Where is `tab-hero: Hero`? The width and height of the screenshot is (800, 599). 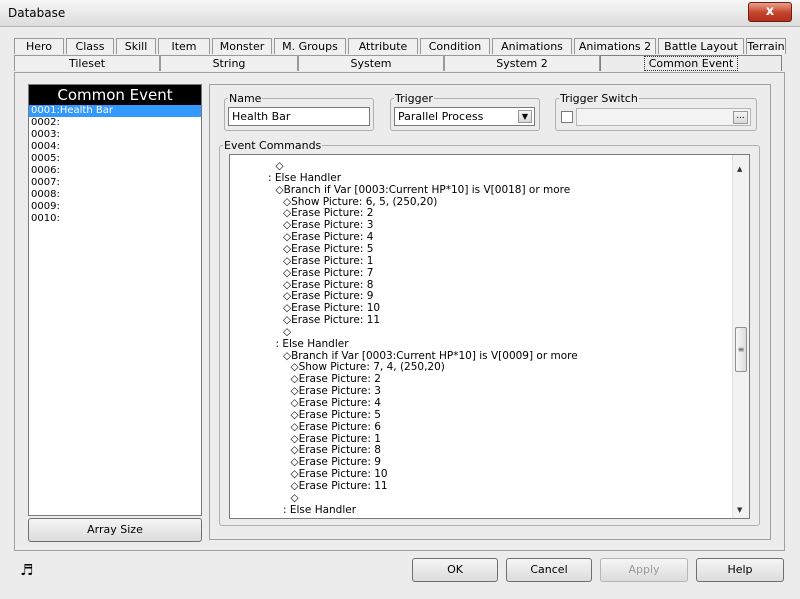 tab-hero: Hero is located at coordinates (39, 46).